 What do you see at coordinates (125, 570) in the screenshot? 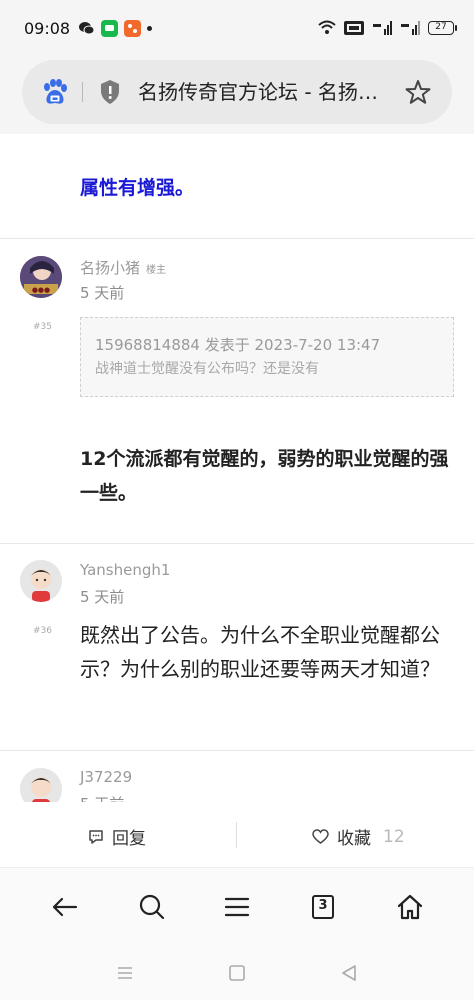
I see `post-username: Yanshengh1` at bounding box center [125, 570].